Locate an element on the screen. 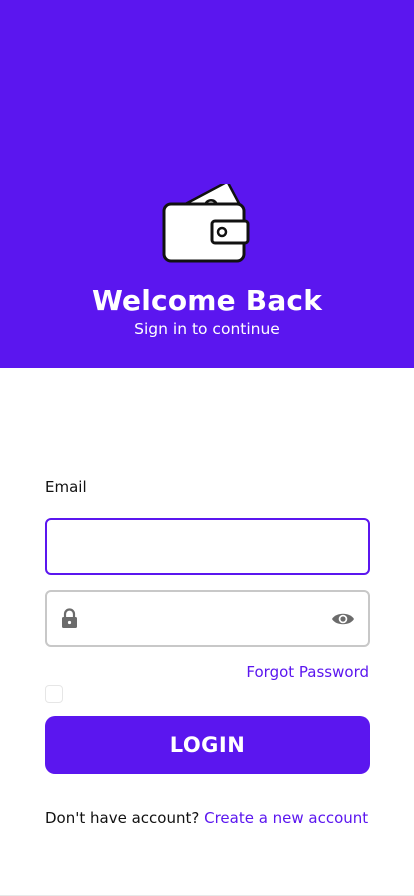 This screenshot has height=896, width=414. signup-prompt-text: Don't have account? is located at coordinates (122, 818).